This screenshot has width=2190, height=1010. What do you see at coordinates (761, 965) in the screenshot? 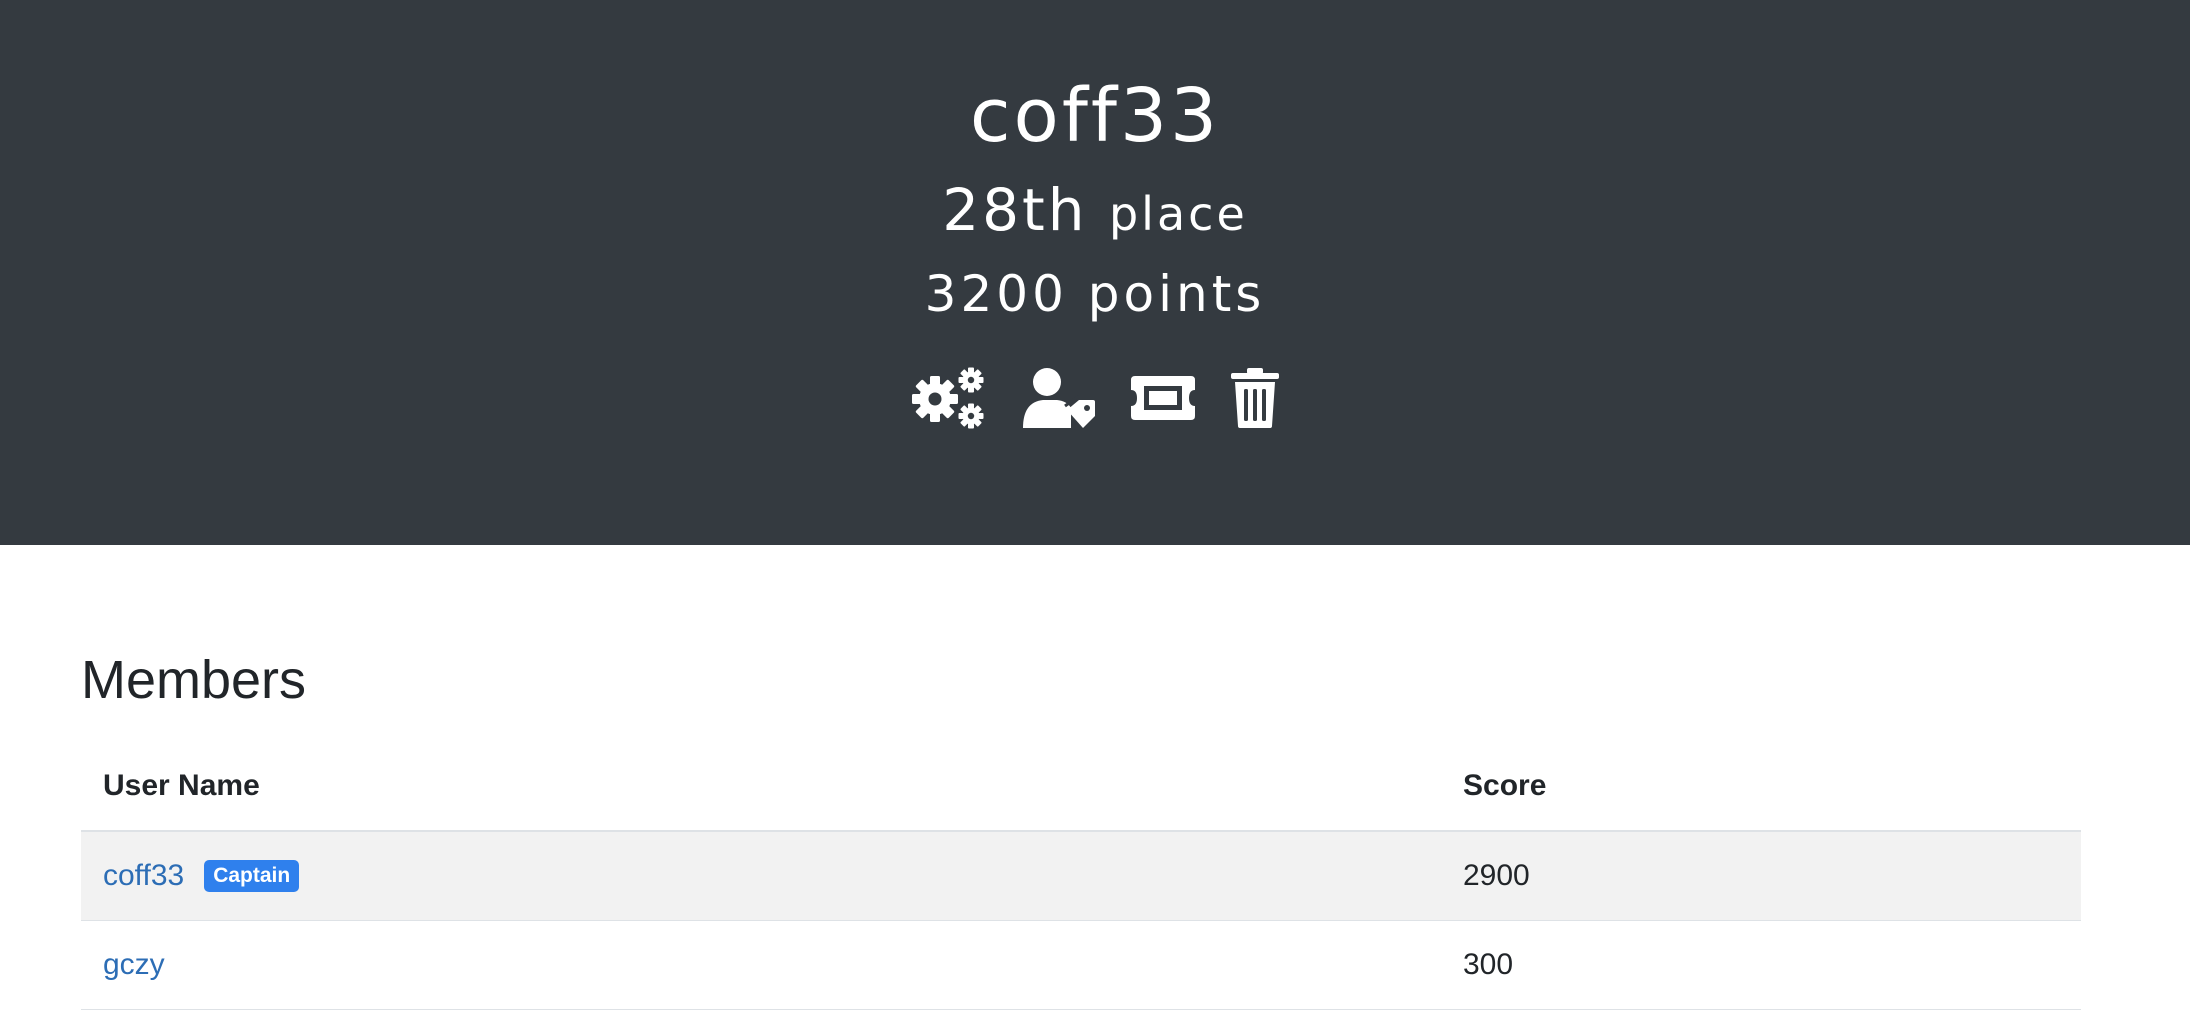
I see `member-name-cell: gczy` at bounding box center [761, 965].